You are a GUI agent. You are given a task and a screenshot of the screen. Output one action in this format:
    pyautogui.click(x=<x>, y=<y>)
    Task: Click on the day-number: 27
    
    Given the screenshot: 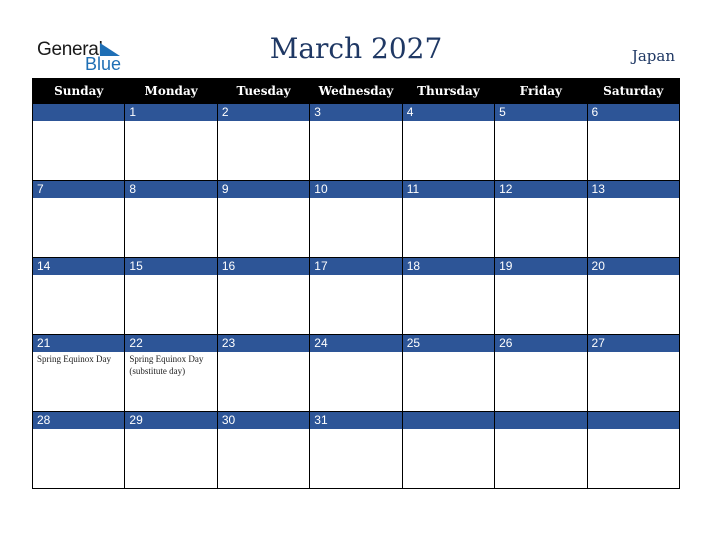 What is the action you would take?
    pyautogui.click(x=633, y=343)
    